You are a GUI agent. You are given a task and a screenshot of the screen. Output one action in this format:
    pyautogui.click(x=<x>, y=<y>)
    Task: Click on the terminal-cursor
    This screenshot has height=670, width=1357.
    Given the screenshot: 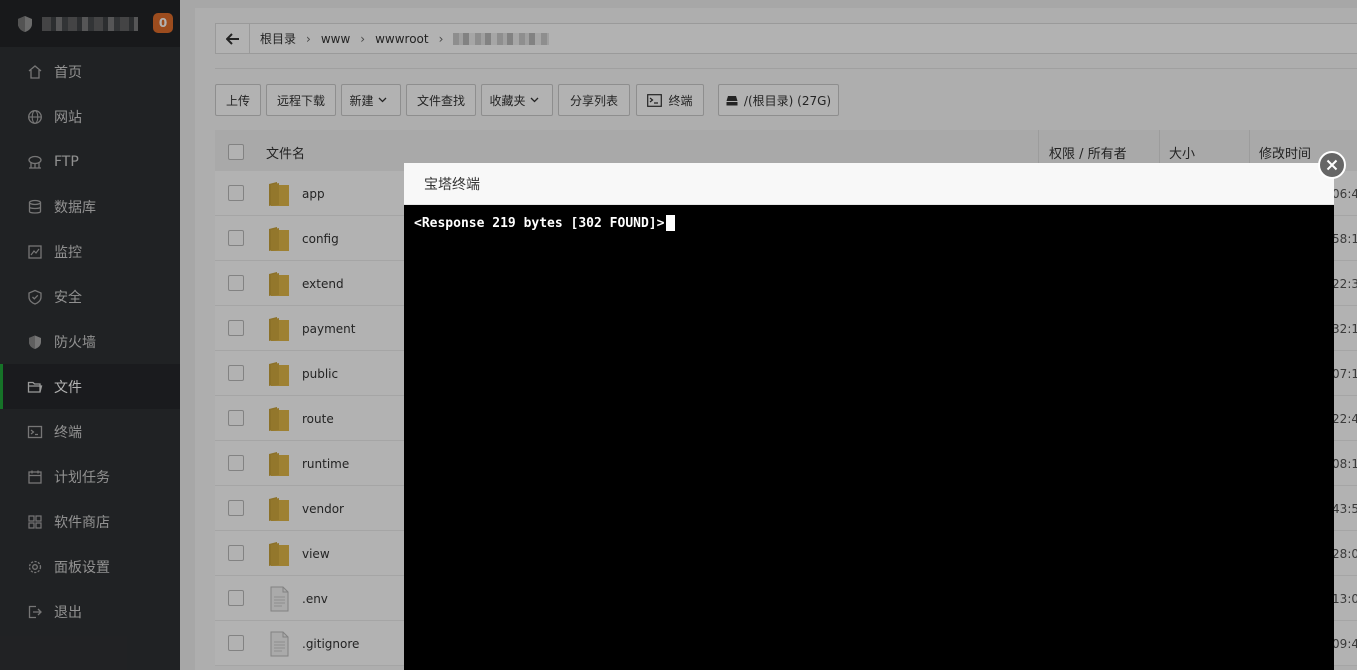 What is the action you would take?
    pyautogui.click(x=671, y=223)
    